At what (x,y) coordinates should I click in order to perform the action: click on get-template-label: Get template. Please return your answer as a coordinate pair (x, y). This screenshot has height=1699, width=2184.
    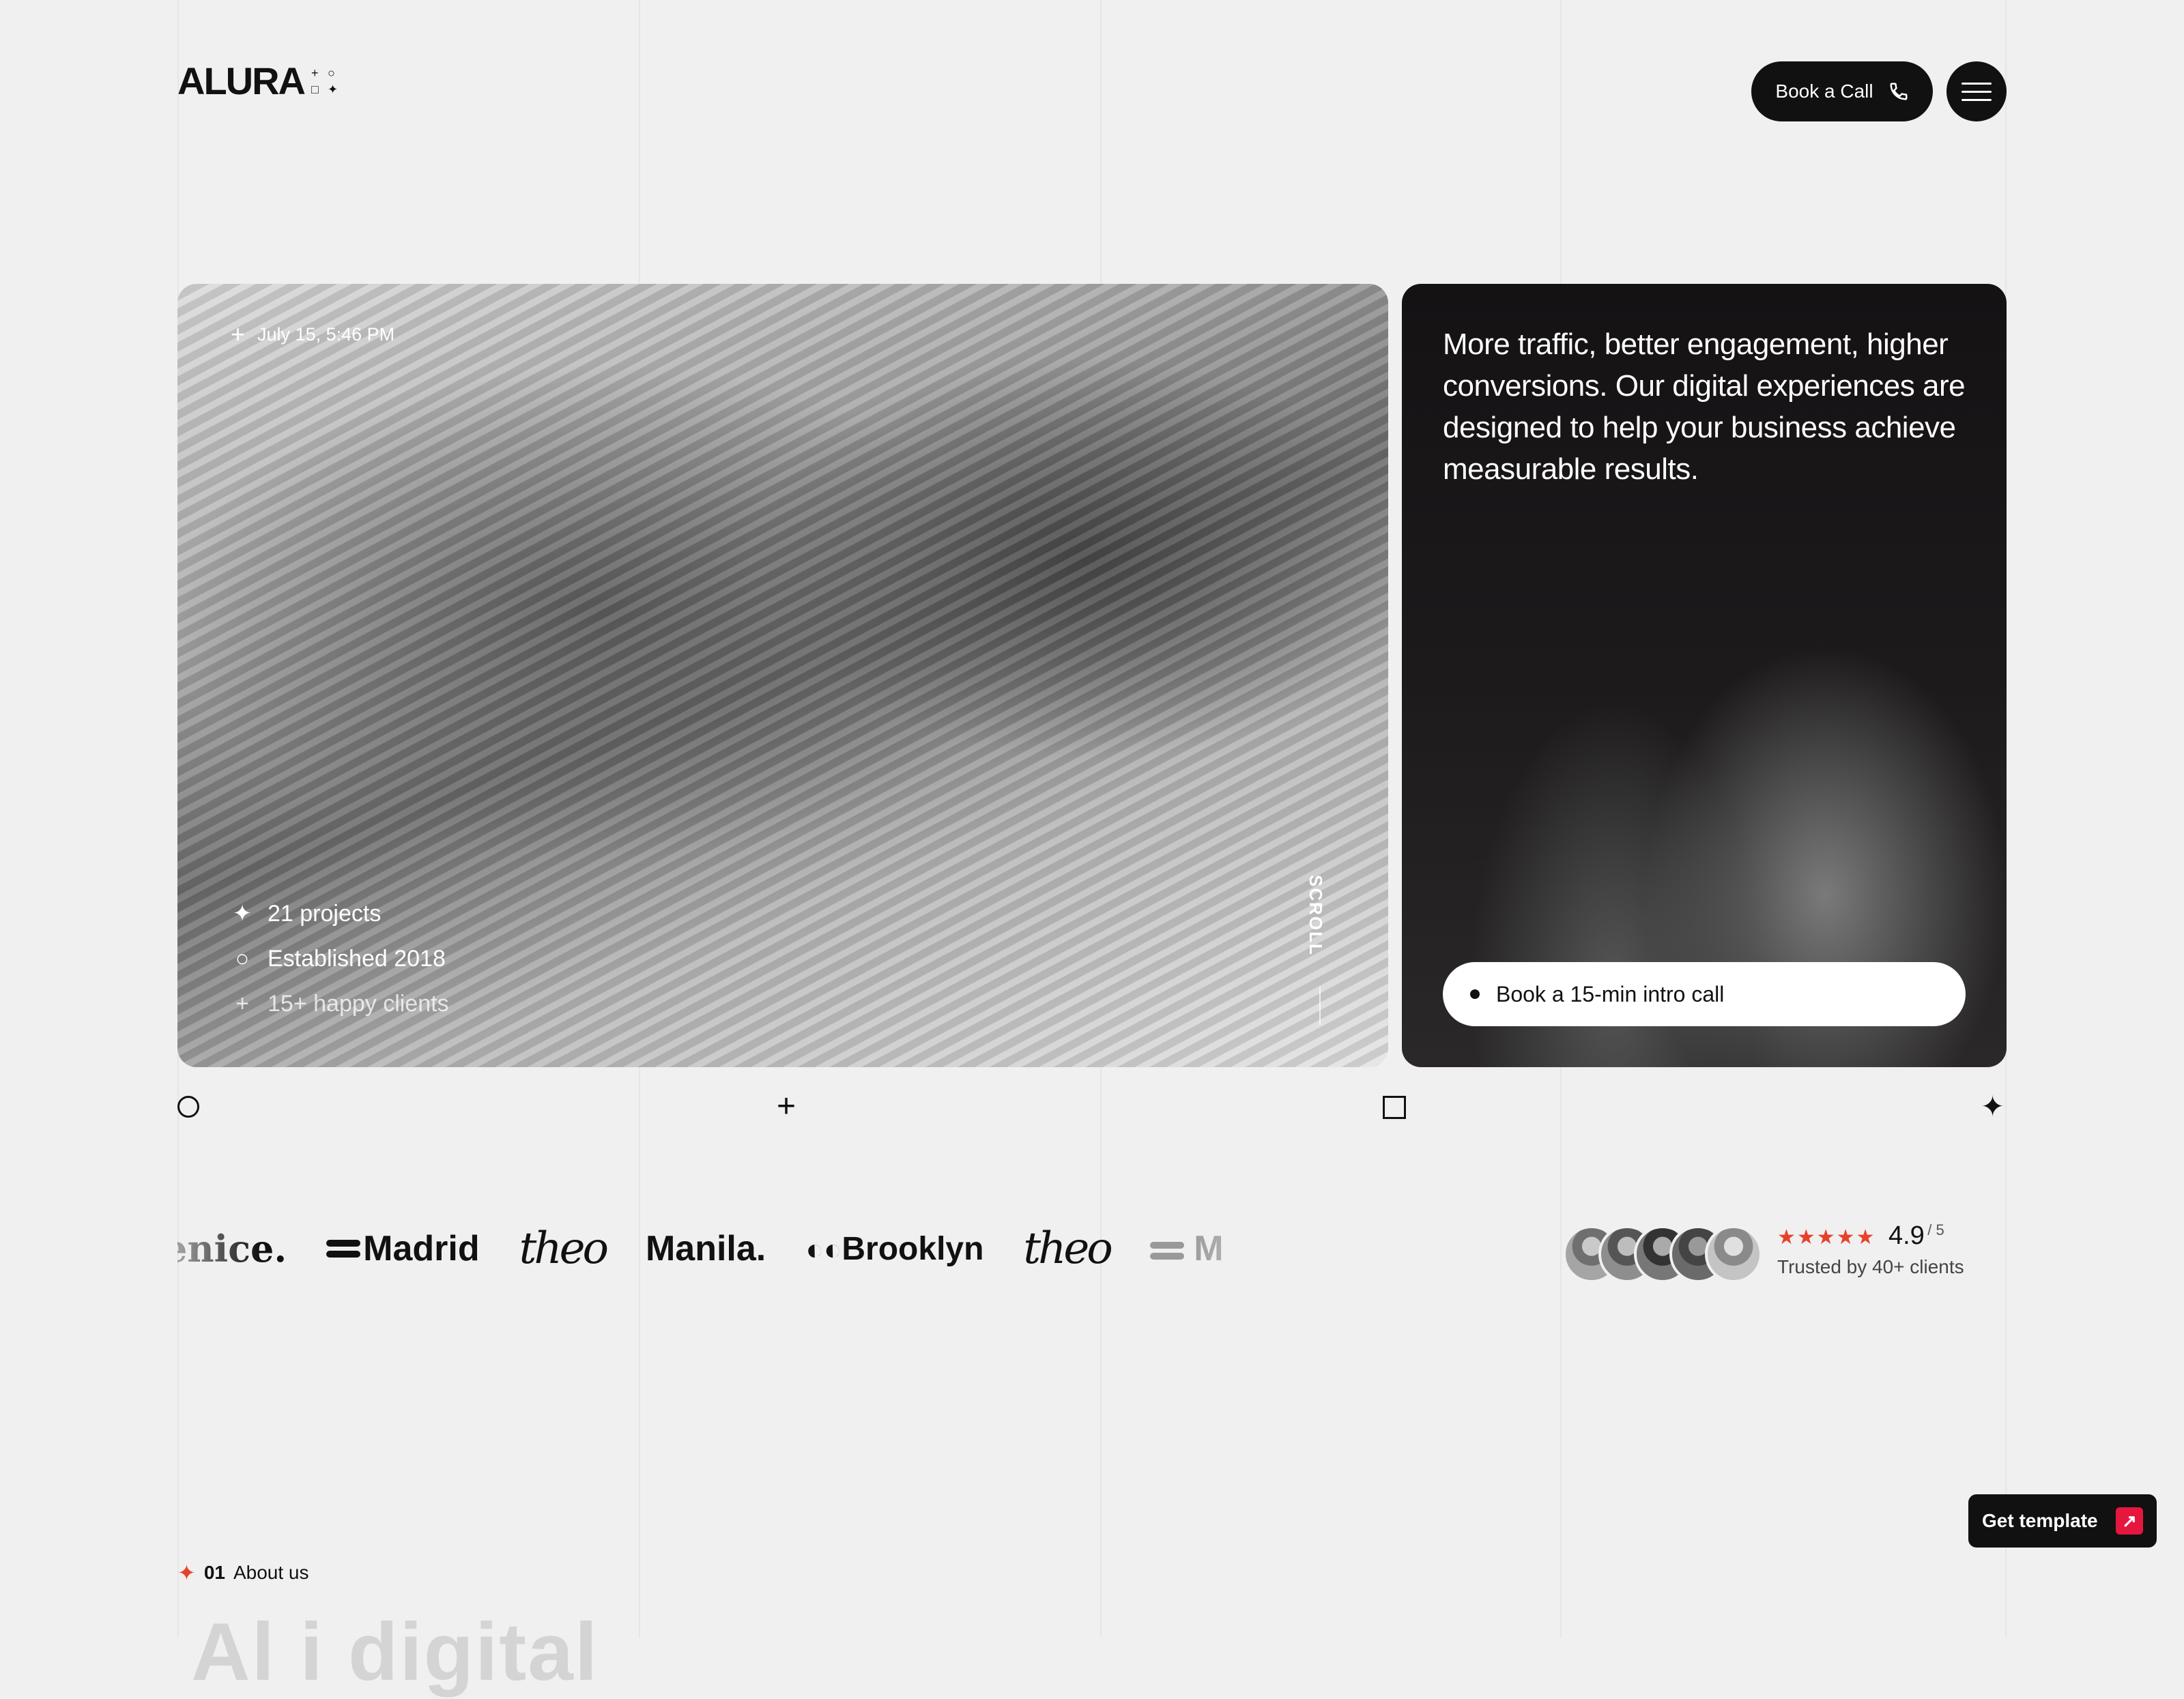
    Looking at the image, I should click on (2040, 1520).